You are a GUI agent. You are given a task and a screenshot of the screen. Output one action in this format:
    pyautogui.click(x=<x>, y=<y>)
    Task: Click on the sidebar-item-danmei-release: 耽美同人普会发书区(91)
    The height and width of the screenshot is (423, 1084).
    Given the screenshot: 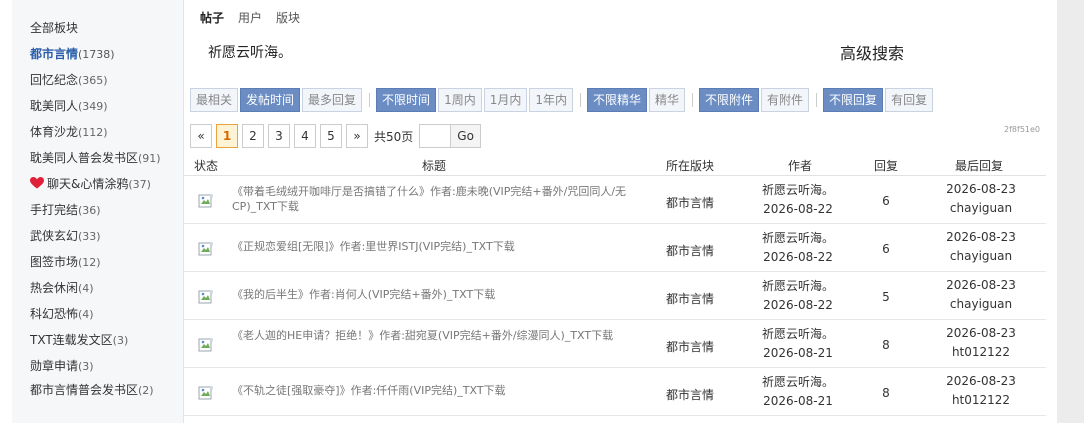 What is the action you would take?
    pyautogui.click(x=95, y=157)
    